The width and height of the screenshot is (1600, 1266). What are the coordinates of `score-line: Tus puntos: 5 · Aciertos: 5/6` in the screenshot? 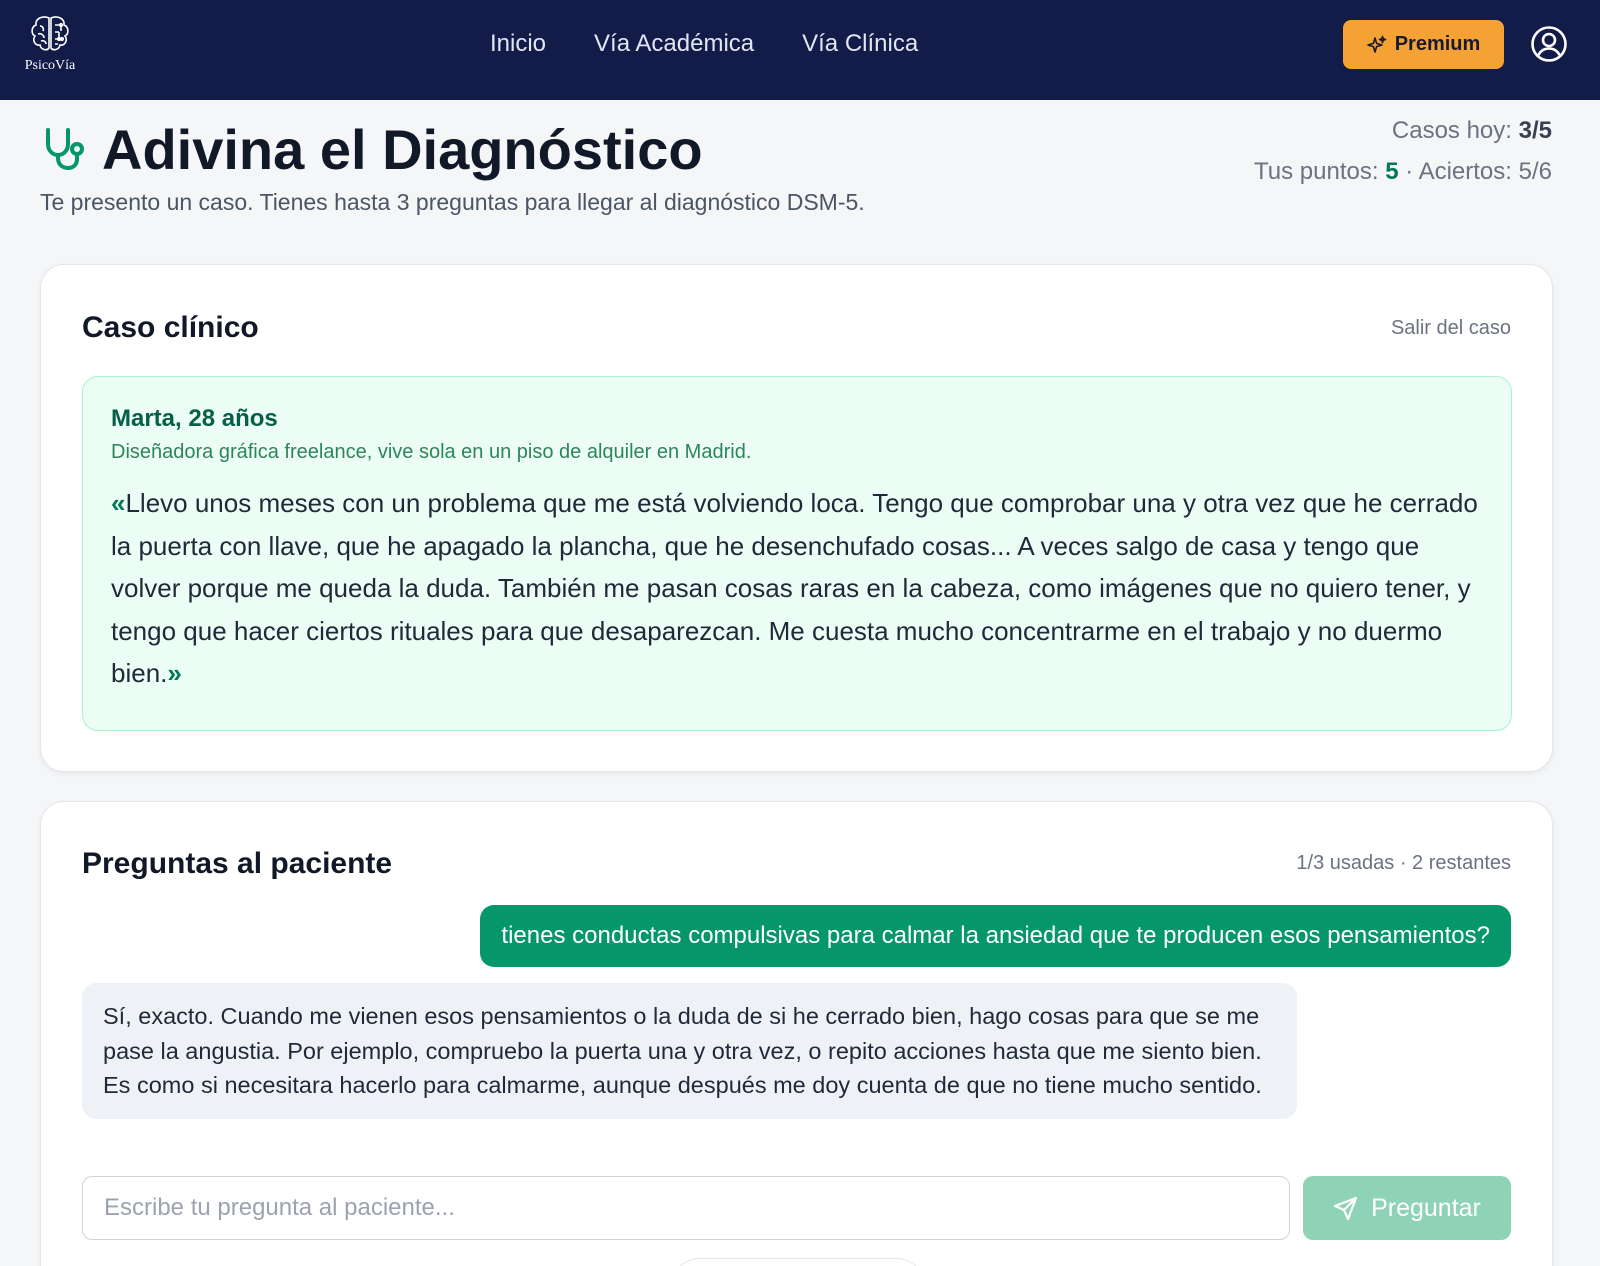 It's located at (1403, 171).